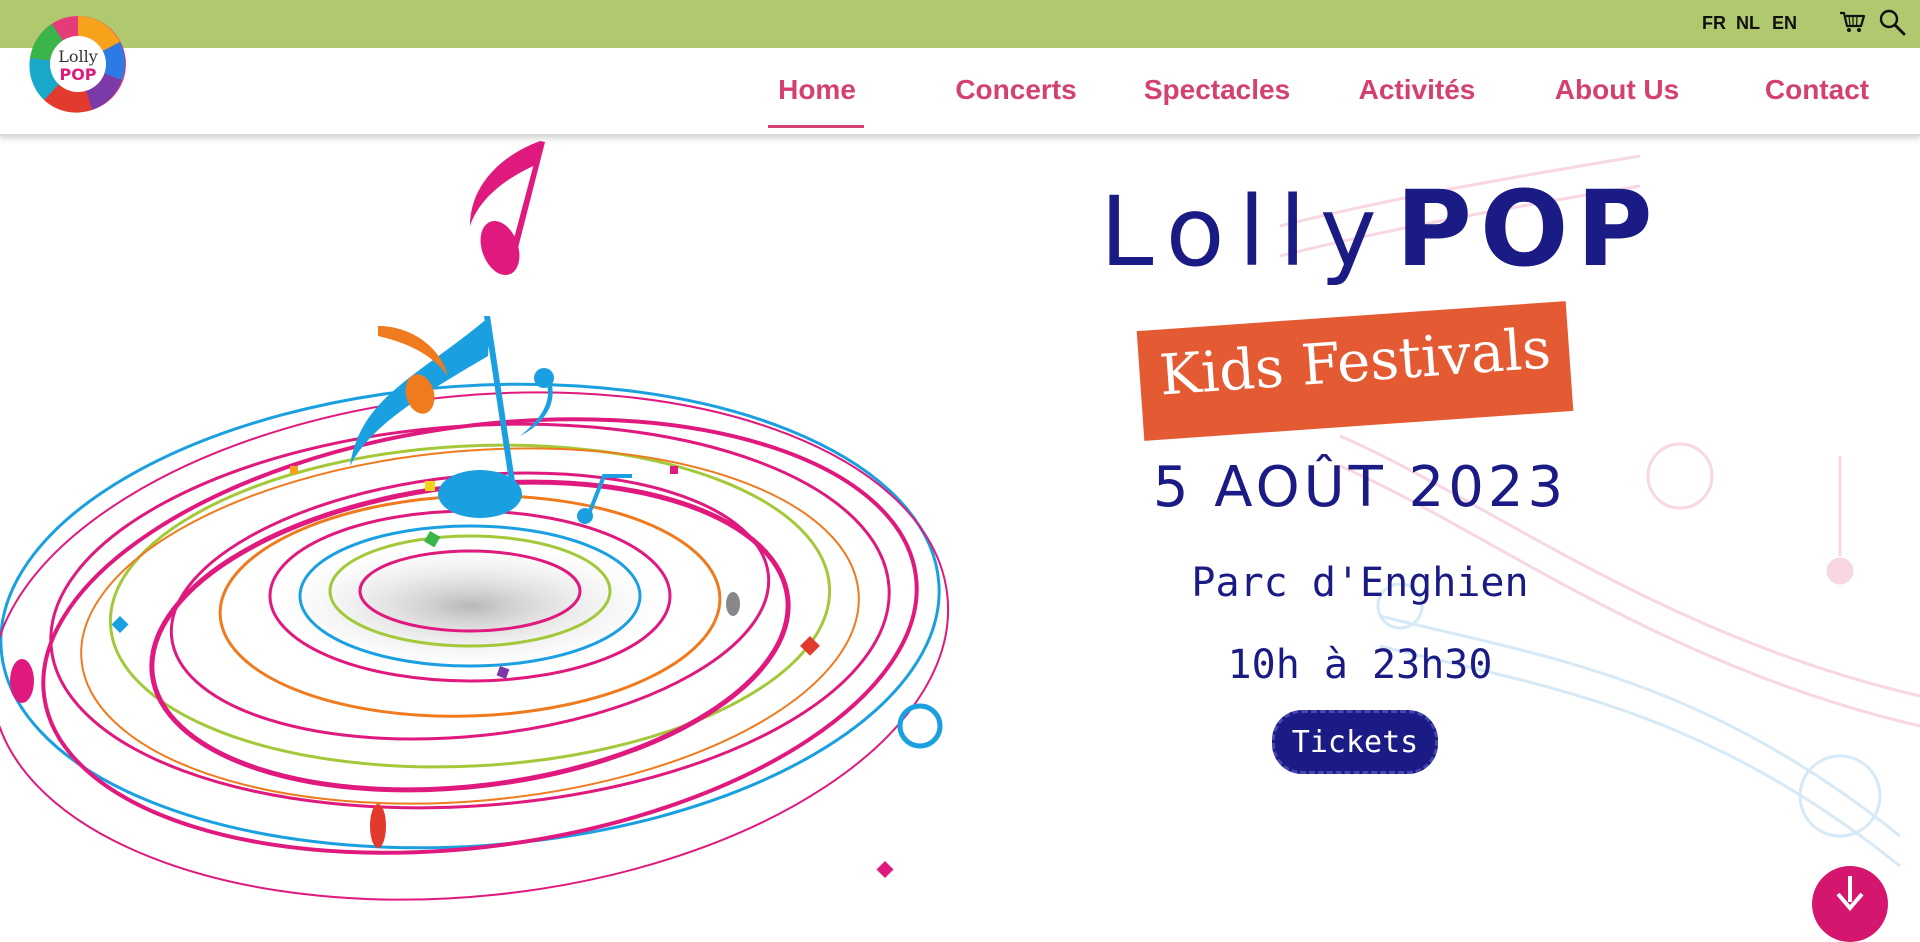  I want to click on search-icon, so click(1892, 22).